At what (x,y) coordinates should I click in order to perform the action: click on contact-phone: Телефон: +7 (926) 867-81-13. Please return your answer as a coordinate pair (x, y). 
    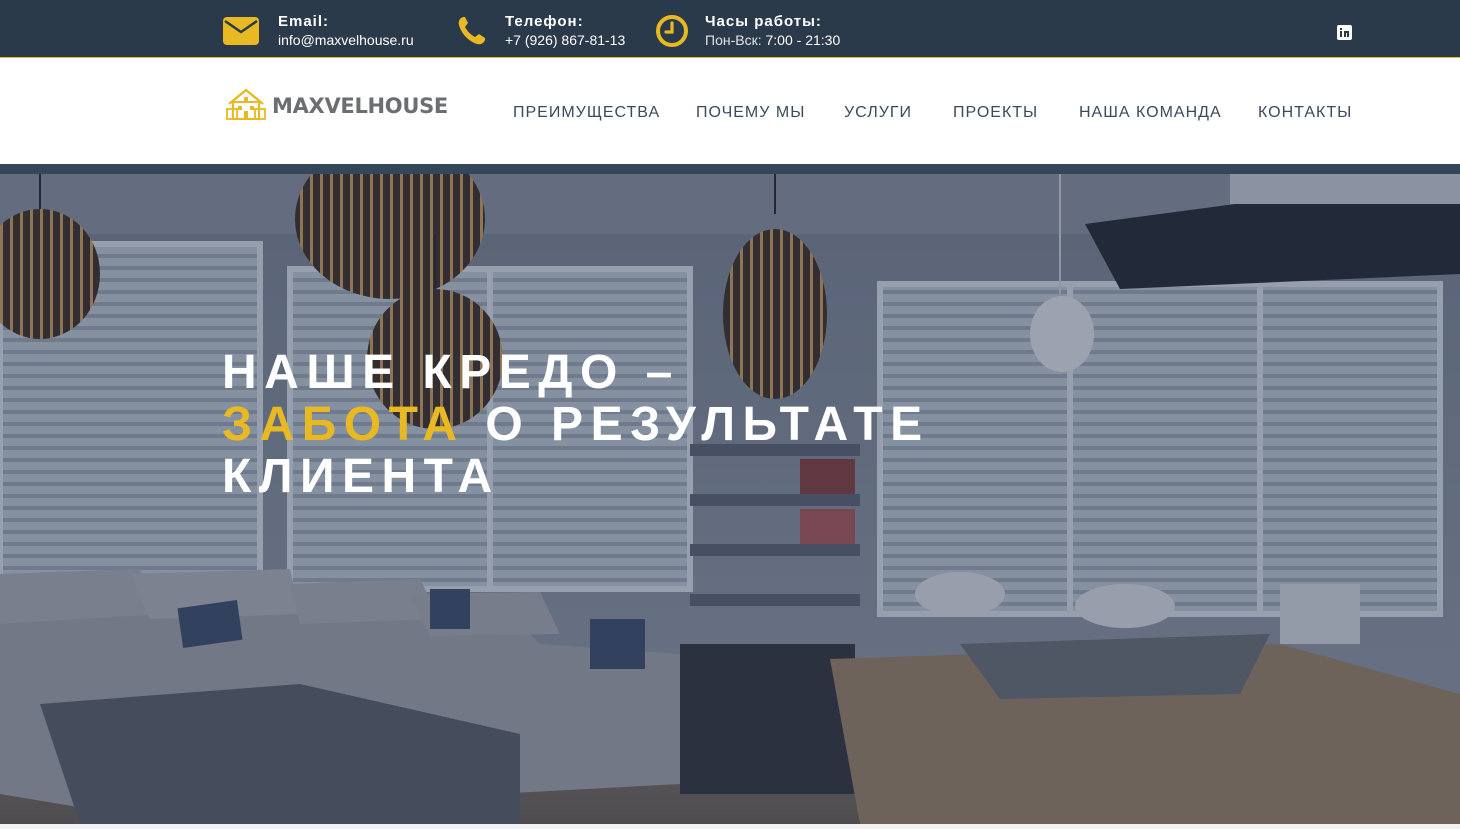
    Looking at the image, I should click on (538, 31).